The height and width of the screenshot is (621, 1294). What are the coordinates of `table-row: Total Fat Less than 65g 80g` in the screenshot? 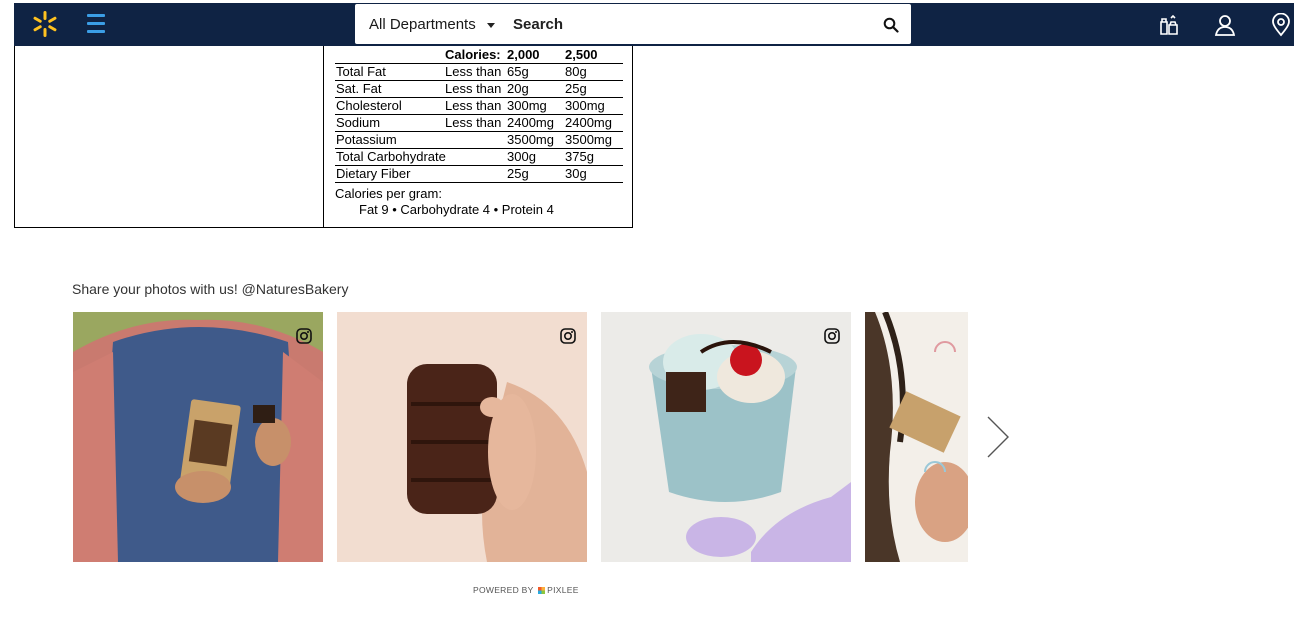 It's located at (479, 72).